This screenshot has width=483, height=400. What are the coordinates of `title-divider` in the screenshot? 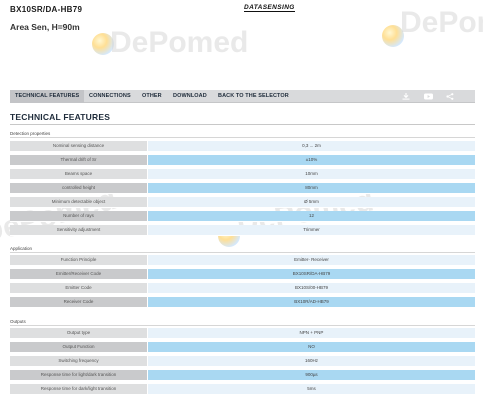 It's located at (242, 124).